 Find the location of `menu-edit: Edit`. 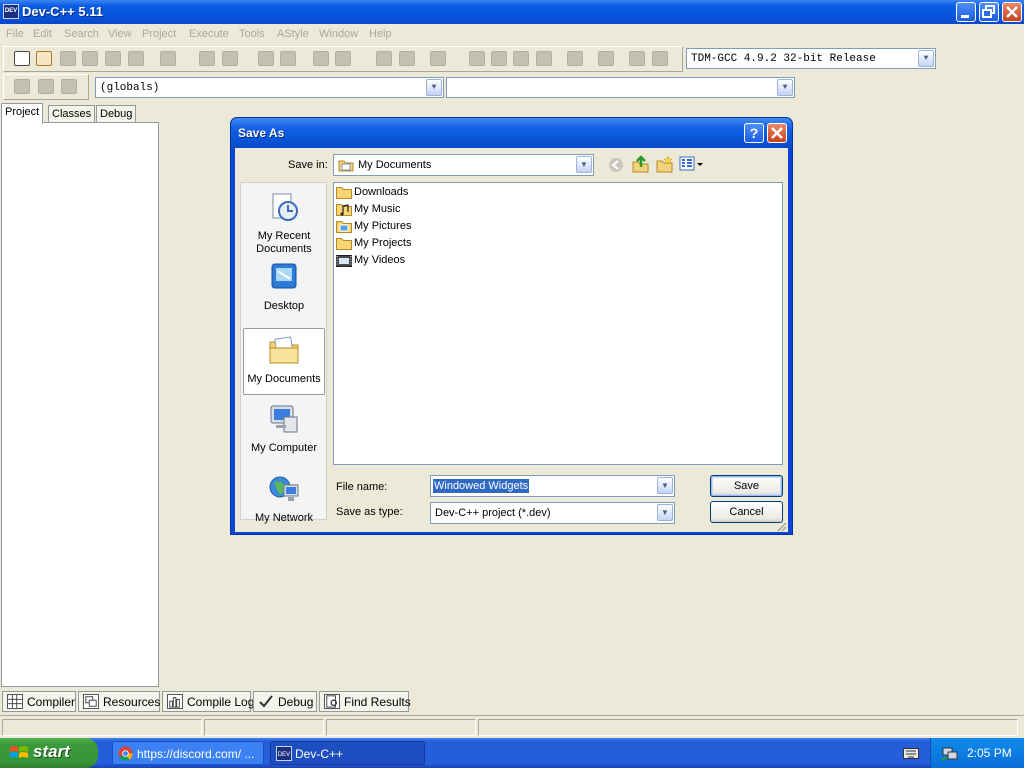

menu-edit: Edit is located at coordinates (42, 34).